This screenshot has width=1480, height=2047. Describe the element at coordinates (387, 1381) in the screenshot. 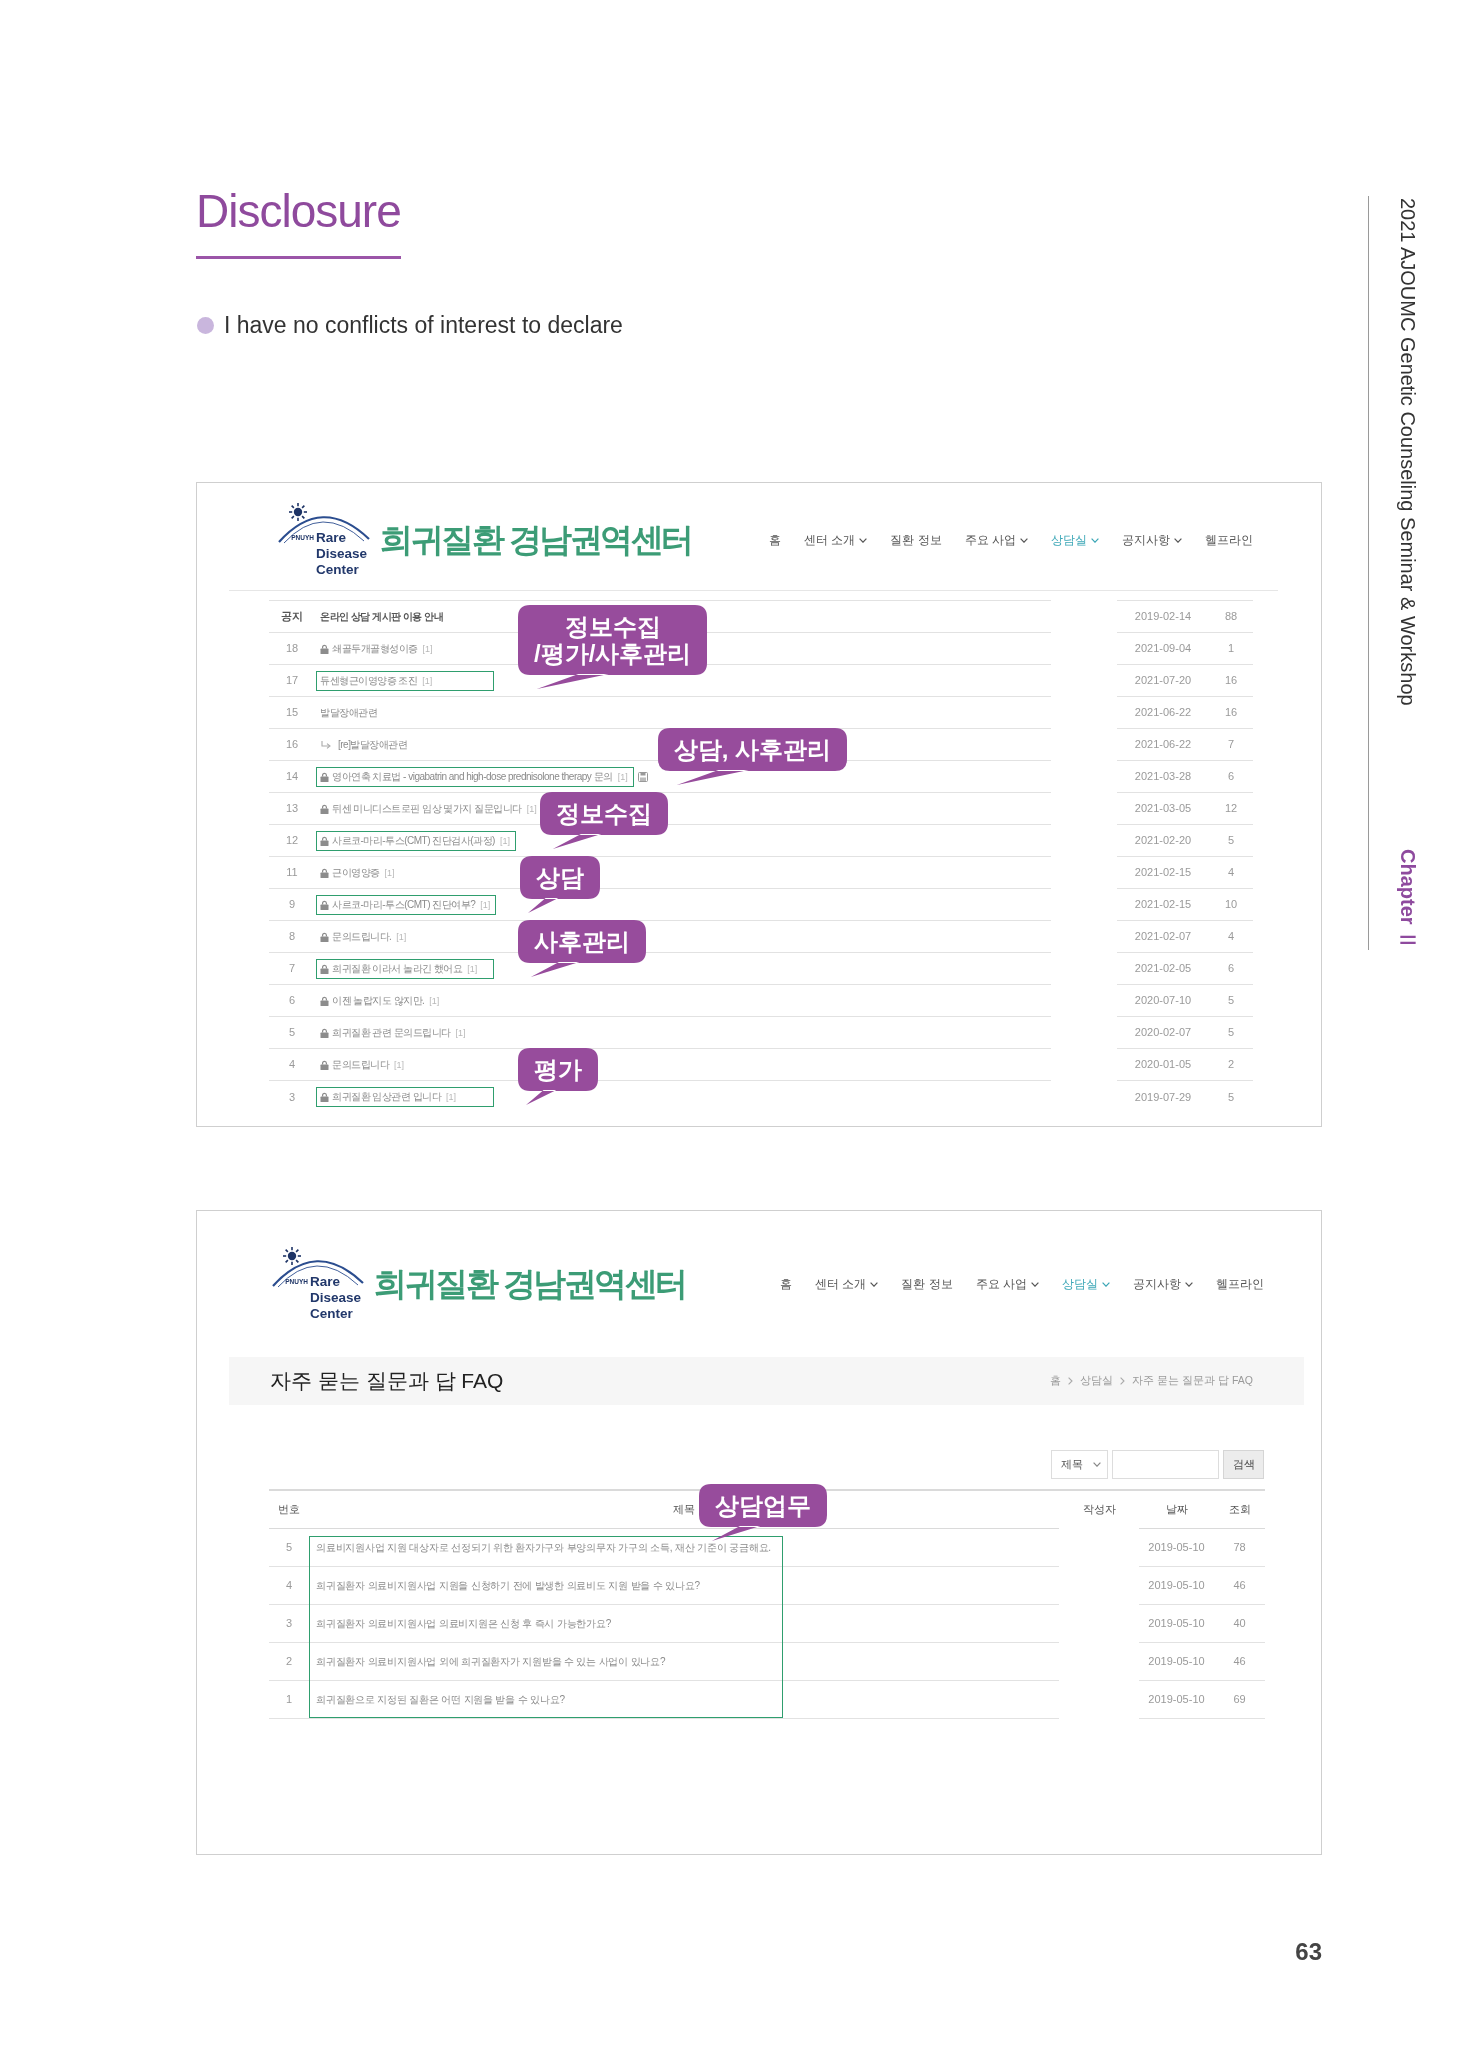

I see `page-title: 자주 묻는 질문과 답 FAQ` at that location.